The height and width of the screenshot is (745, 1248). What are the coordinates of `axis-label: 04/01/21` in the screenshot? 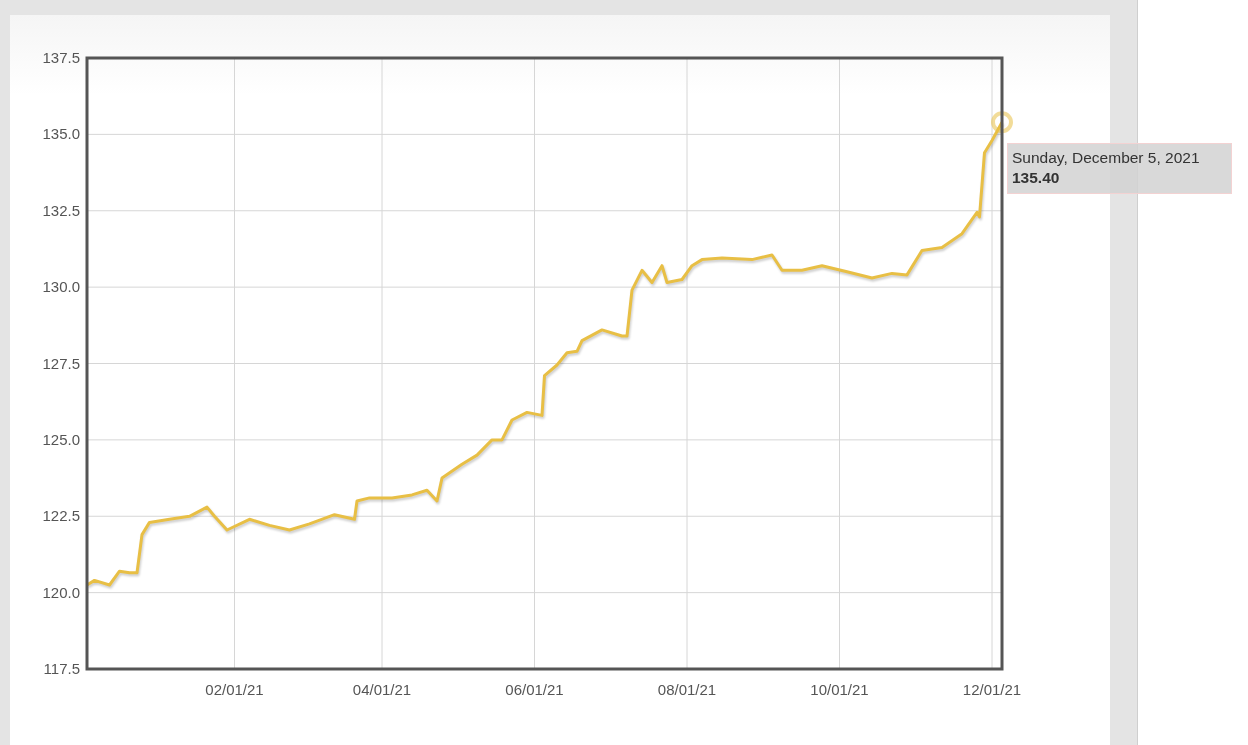 It's located at (382, 689).